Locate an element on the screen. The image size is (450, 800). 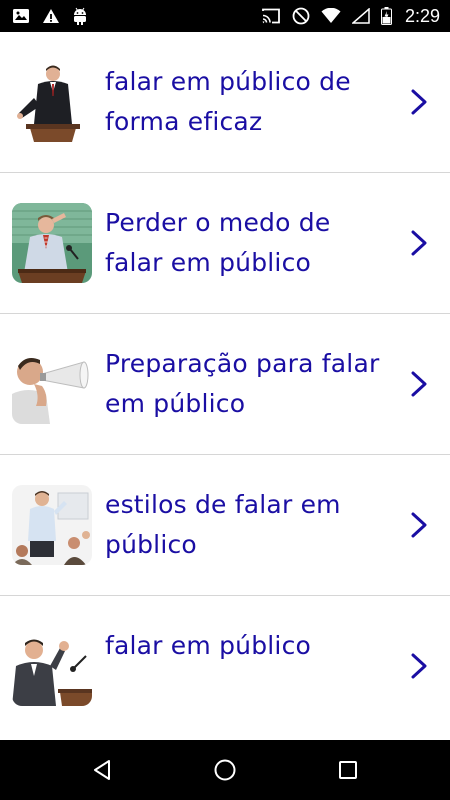
recents-button is located at coordinates (348, 770).